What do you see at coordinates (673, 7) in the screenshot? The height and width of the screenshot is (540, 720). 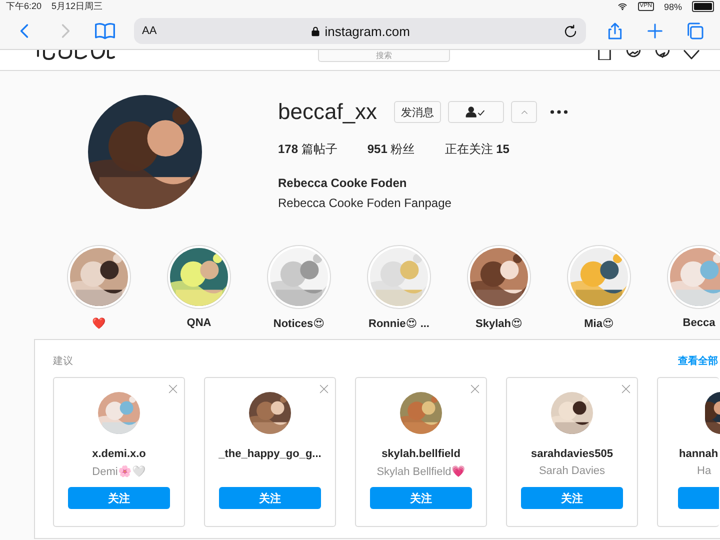 I see `battery-percent: 98%` at bounding box center [673, 7].